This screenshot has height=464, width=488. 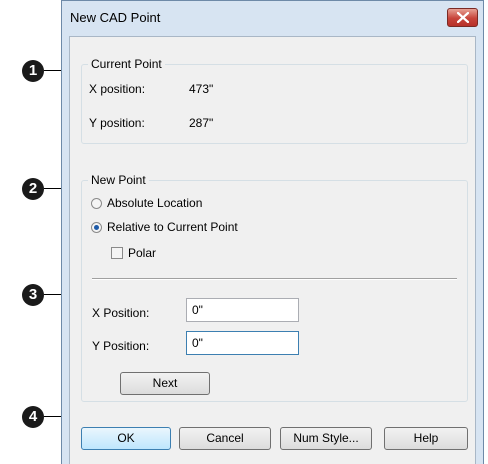 I want to click on current-point-group-label: Current Point, so click(x=126, y=64).